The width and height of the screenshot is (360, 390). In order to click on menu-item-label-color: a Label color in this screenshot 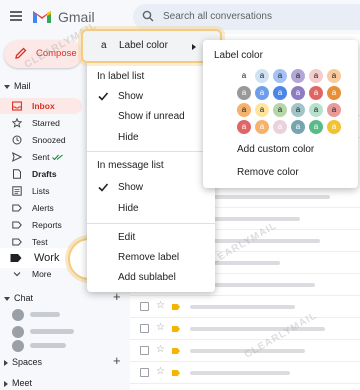, I will do `click(151, 46)`.